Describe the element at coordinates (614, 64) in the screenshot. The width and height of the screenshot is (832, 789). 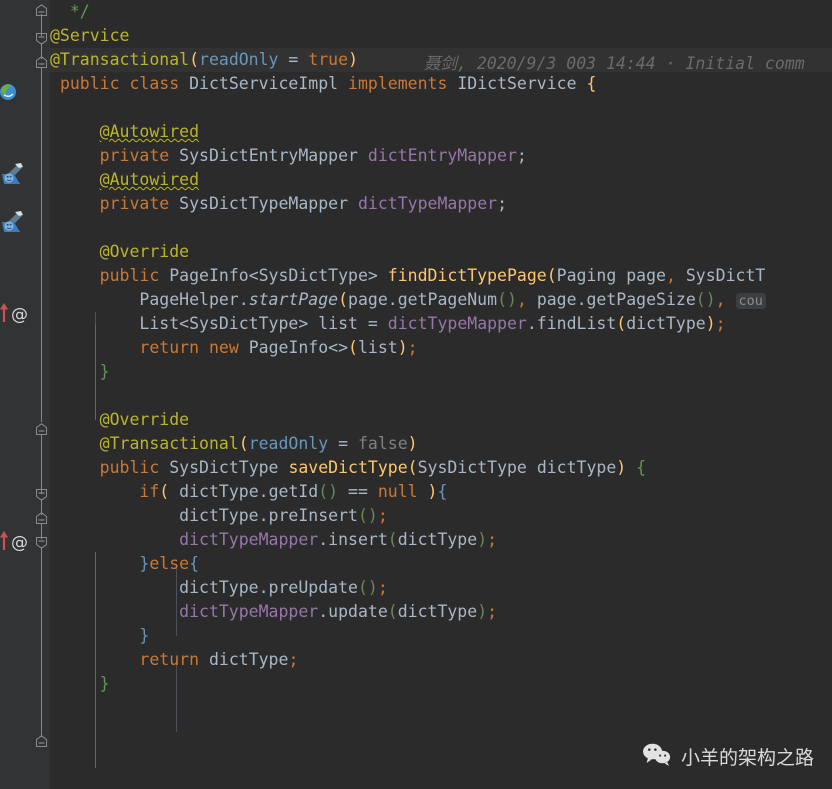
I see `vcs-inline-blame: 聂剑, 2020/9/3 003 14:44 · Initial comm` at that location.